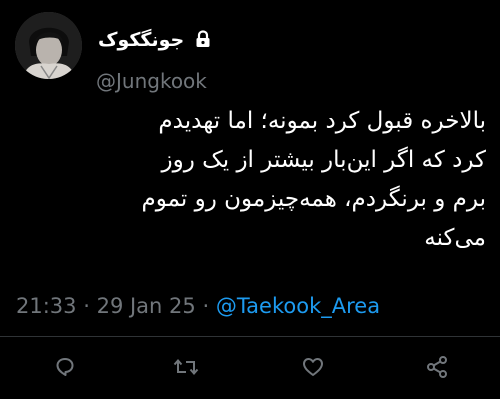 Image resolution: width=500 pixels, height=399 pixels. I want to click on tweet-line: کرد که اگر این‌بار بیشتر از یک روز, so click(323, 160).